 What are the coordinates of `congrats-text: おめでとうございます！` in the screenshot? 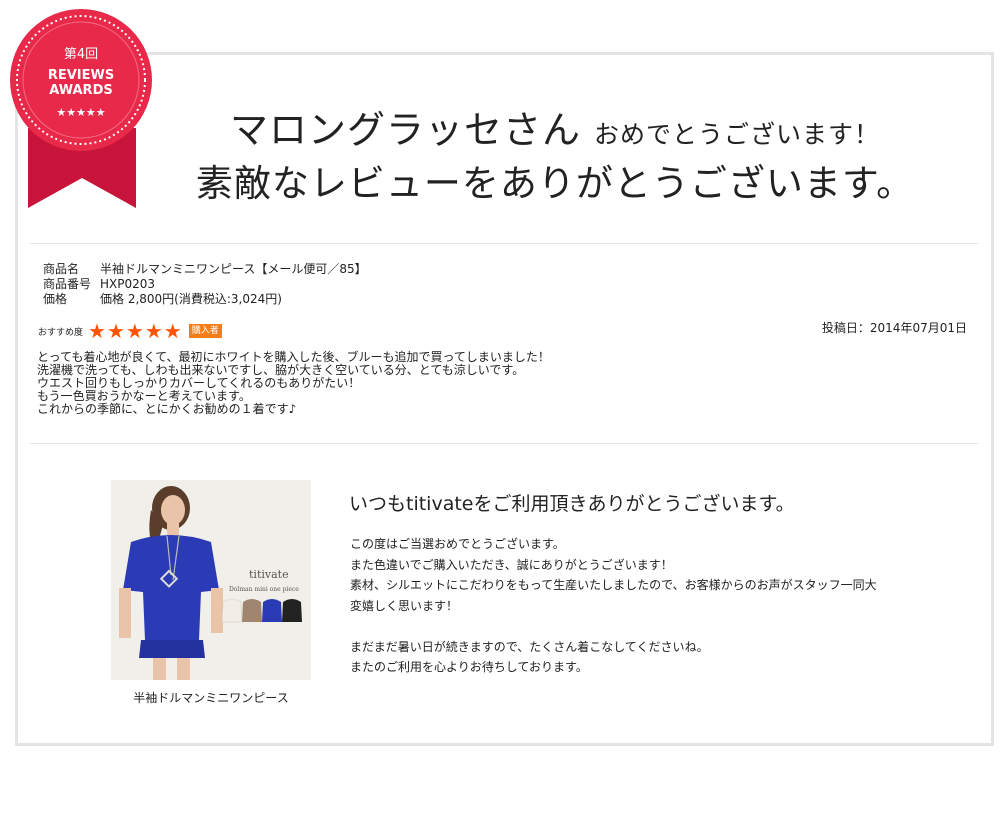 It's located at (737, 134).